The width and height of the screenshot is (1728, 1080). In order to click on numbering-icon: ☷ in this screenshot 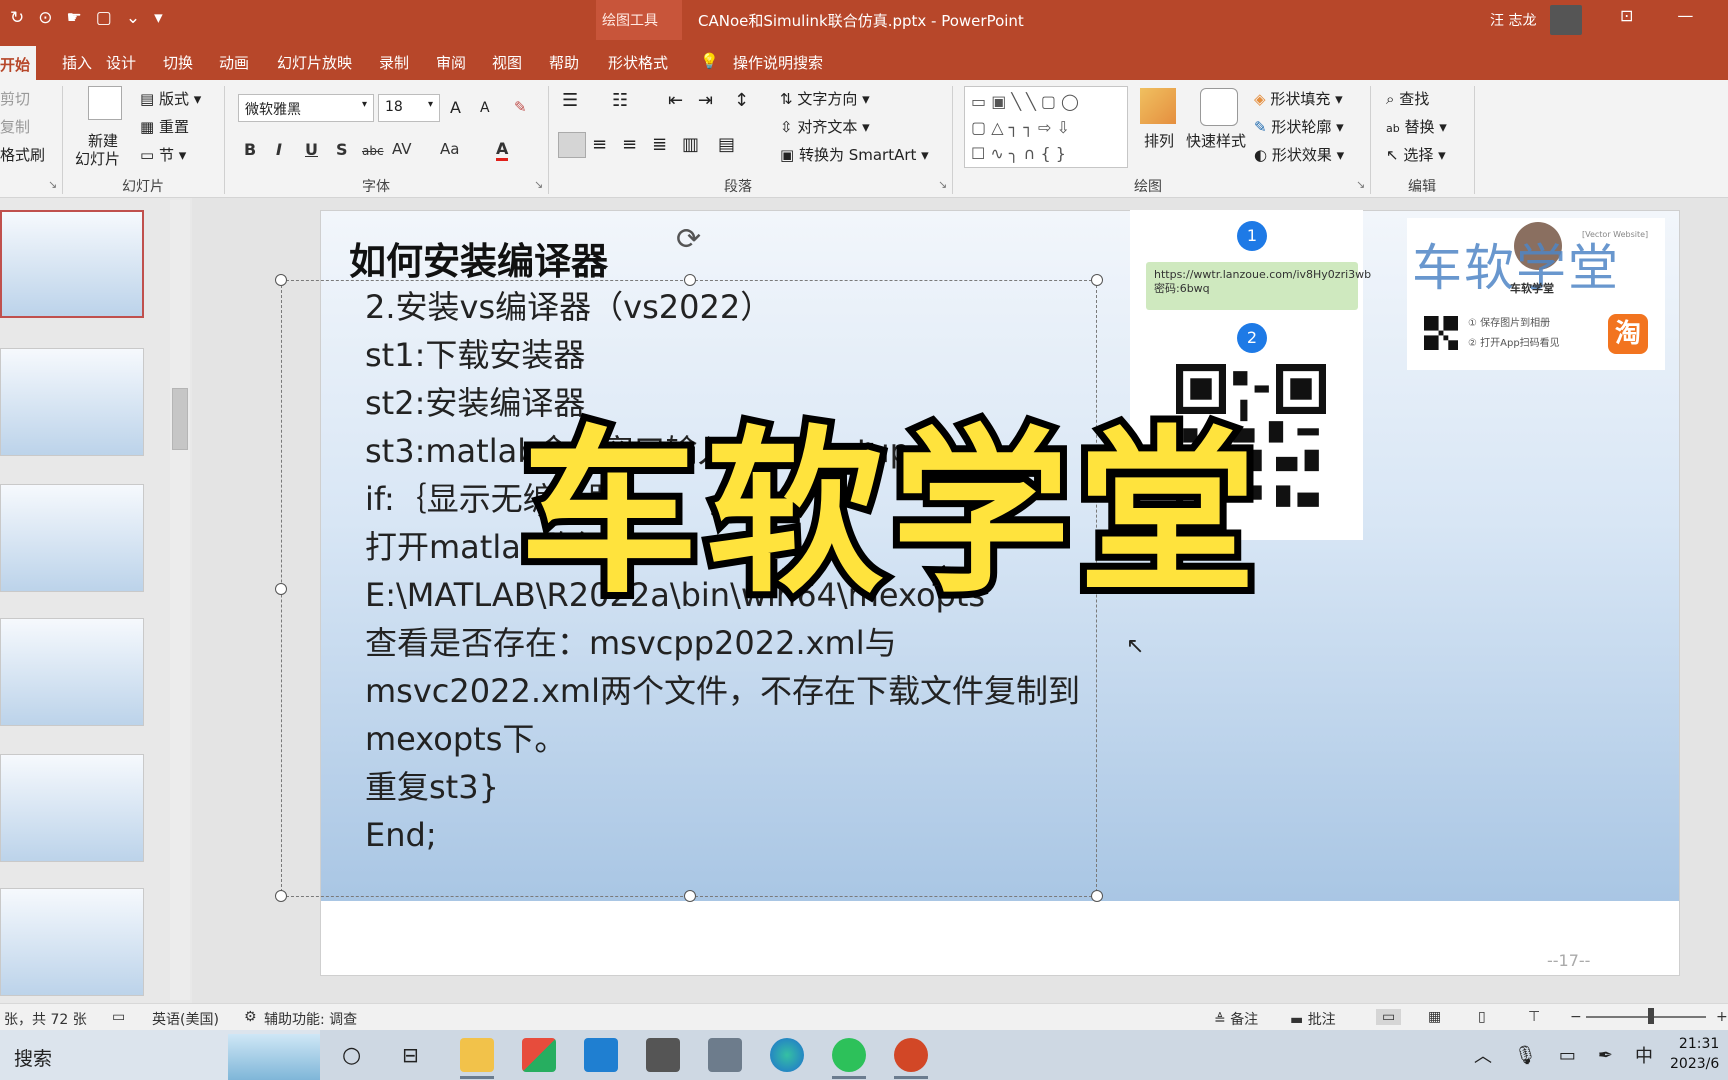, I will do `click(620, 100)`.